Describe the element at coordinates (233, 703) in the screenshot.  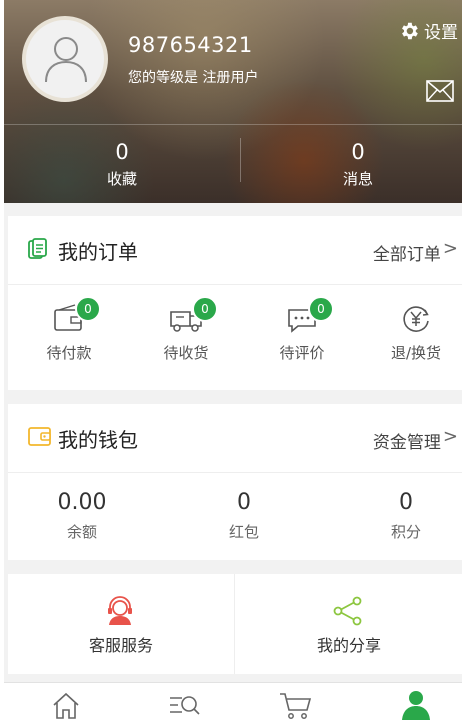
I see `bottom-nav` at that location.